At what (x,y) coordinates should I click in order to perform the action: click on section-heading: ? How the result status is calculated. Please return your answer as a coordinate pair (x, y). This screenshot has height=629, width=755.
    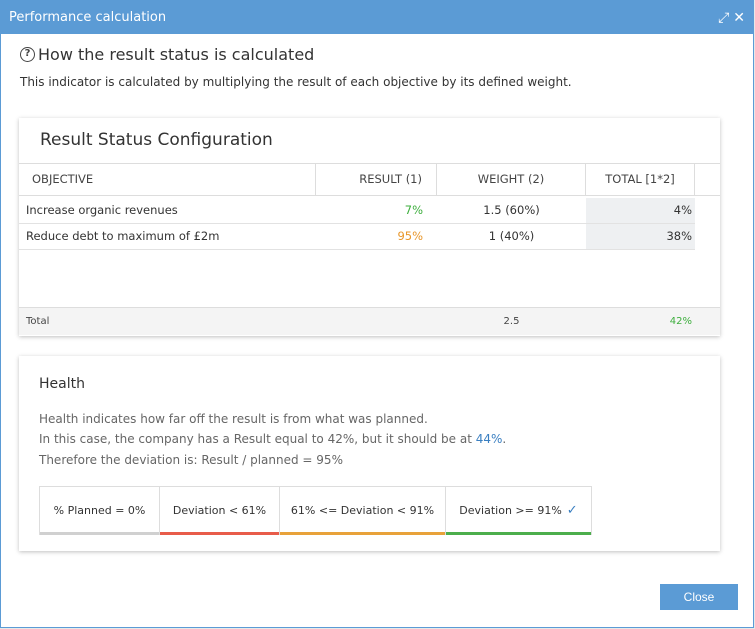
    Looking at the image, I should click on (167, 54).